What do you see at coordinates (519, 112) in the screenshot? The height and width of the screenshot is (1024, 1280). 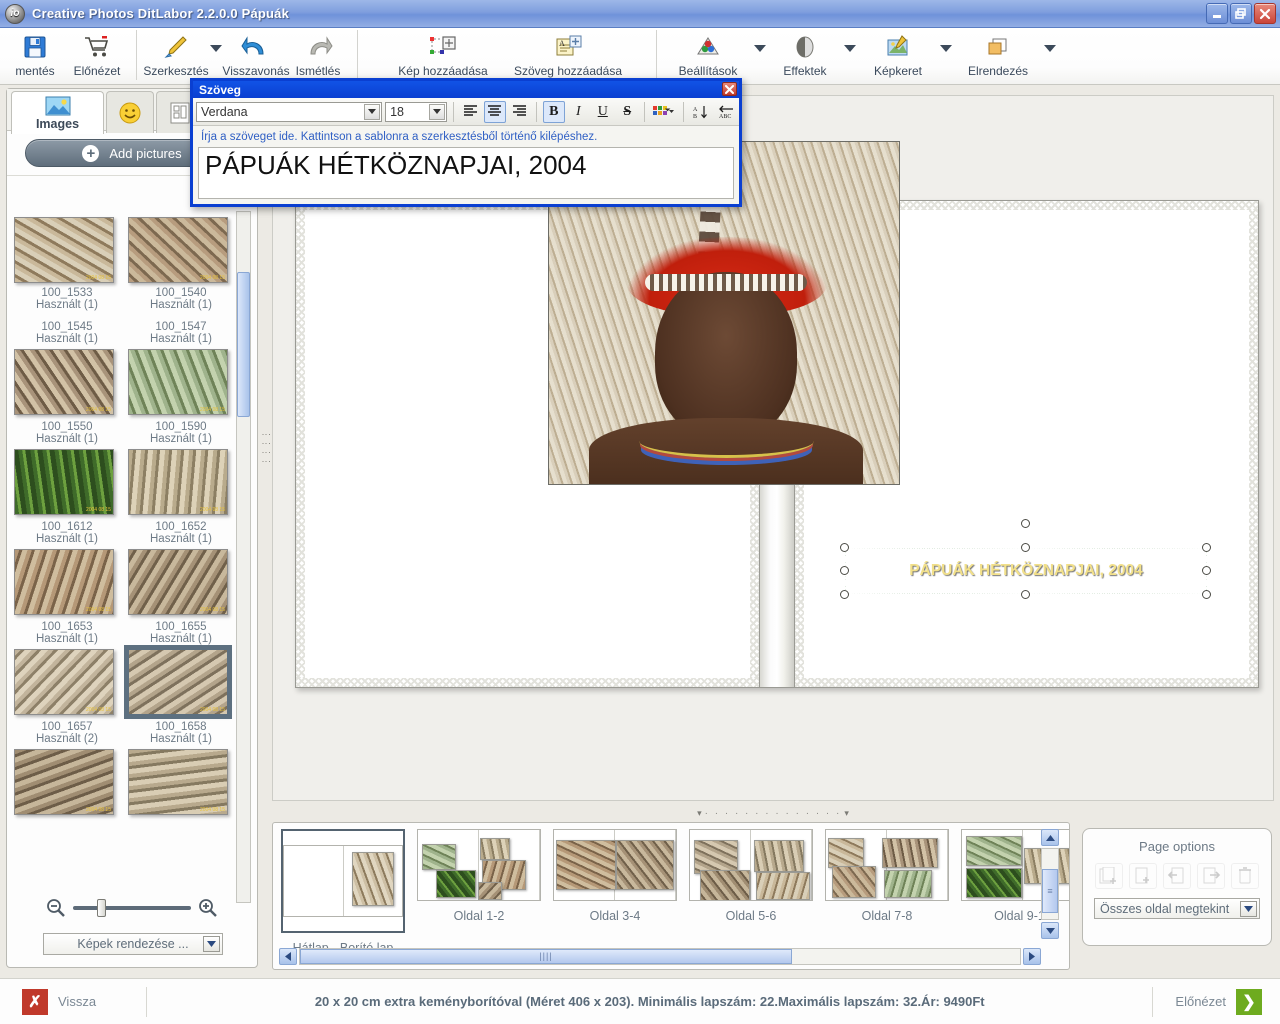 I see `align-right-icon` at bounding box center [519, 112].